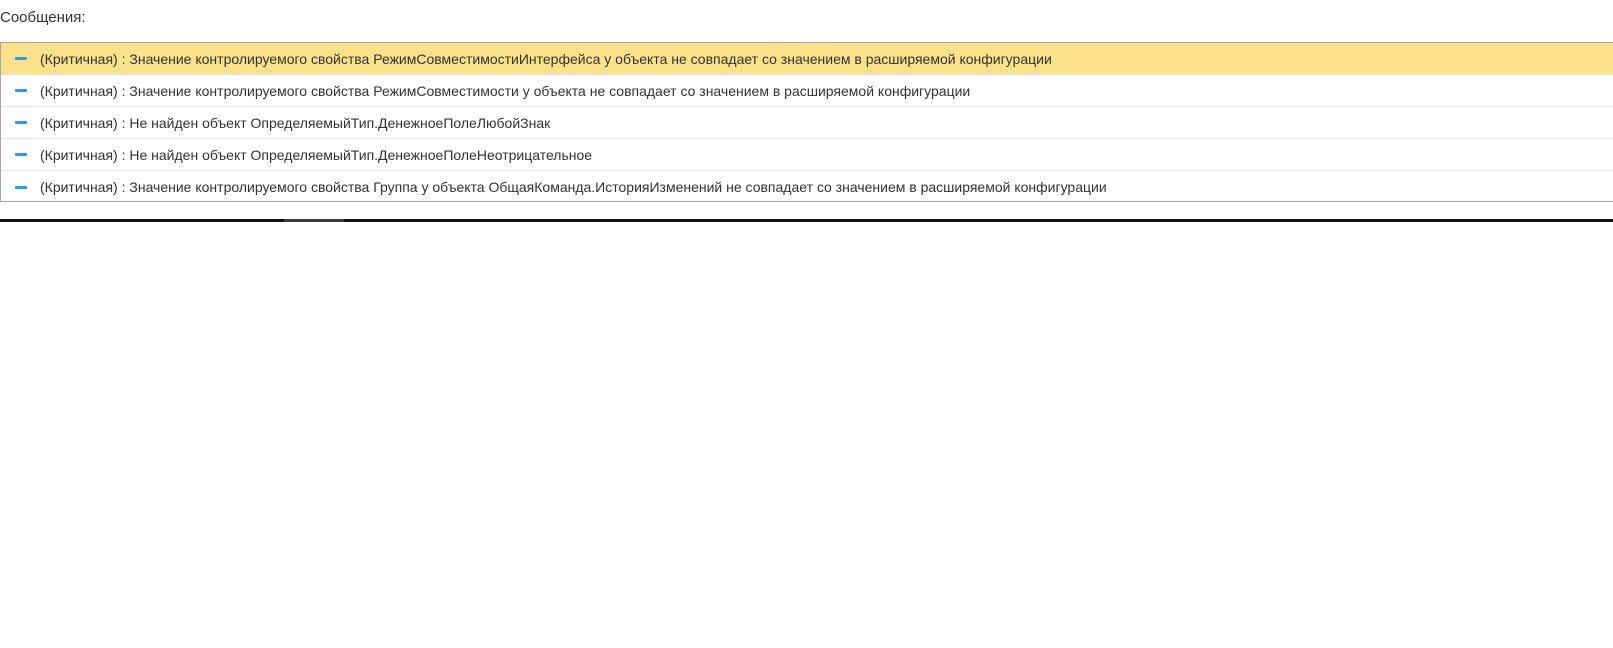 The width and height of the screenshot is (1613, 648). Describe the element at coordinates (314, 220) in the screenshot. I see `splitter-handle` at that location.